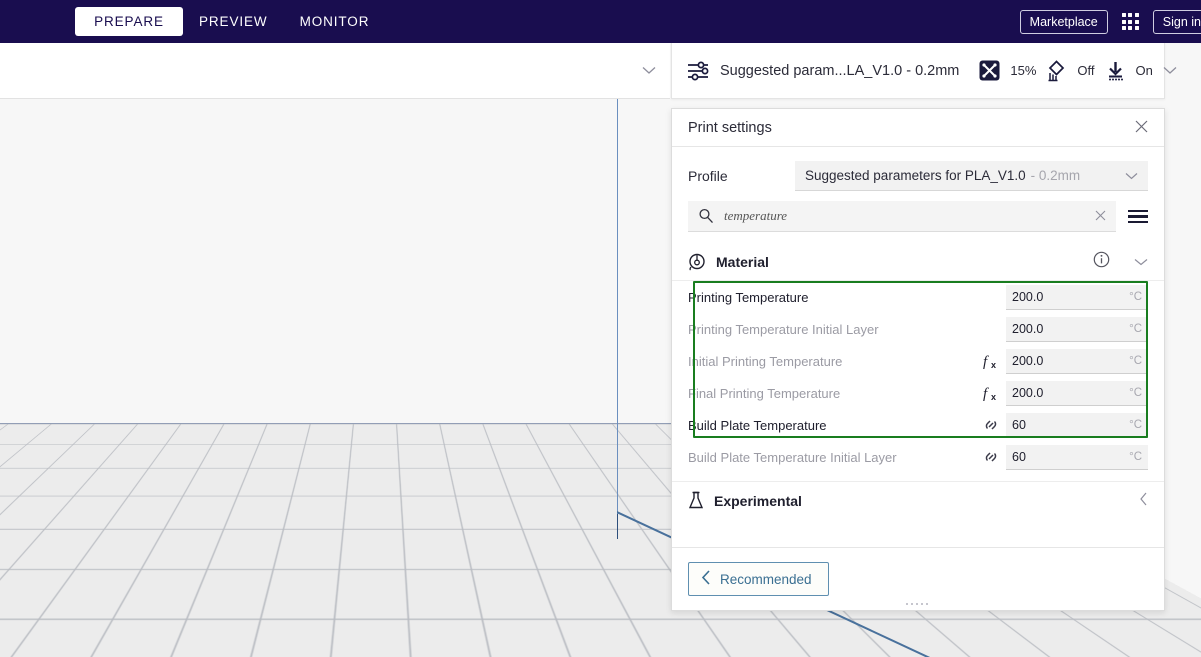  I want to click on tab-prepare: PREPARE, so click(129, 21).